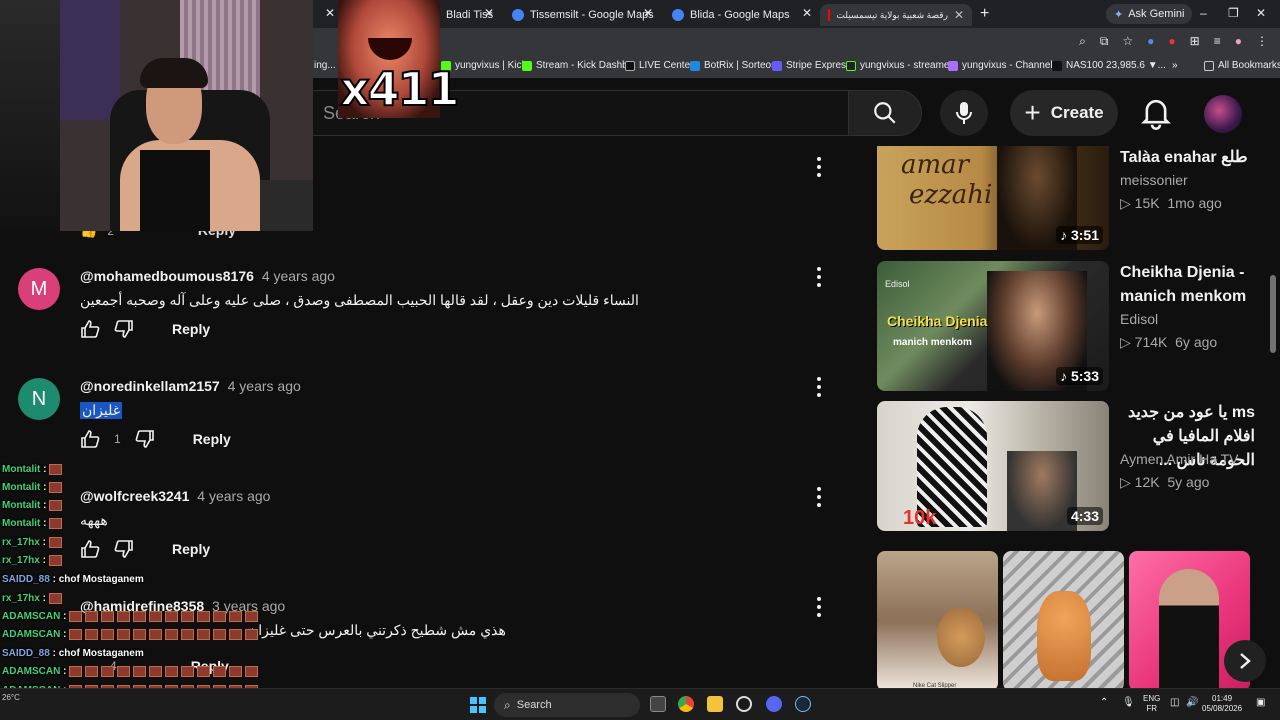 The image size is (1280, 720). Describe the element at coordinates (1150, 41) in the screenshot. I see `extension-icon: ●` at that location.